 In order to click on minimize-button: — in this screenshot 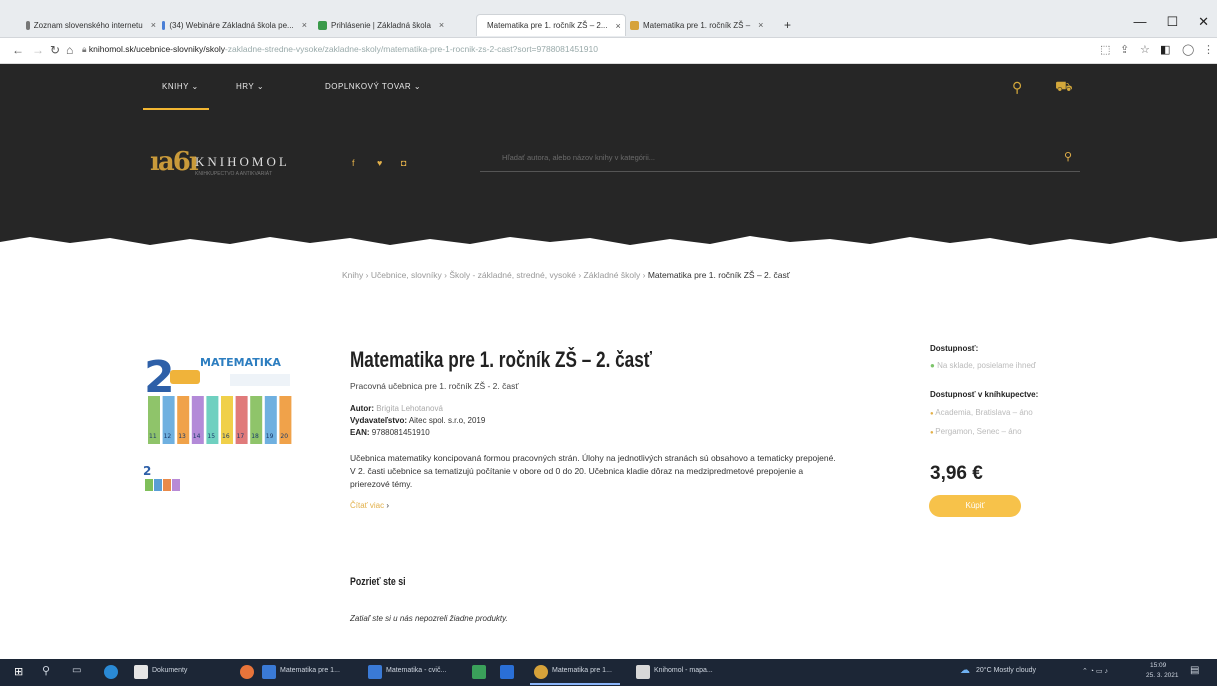, I will do `click(1139, 22)`.